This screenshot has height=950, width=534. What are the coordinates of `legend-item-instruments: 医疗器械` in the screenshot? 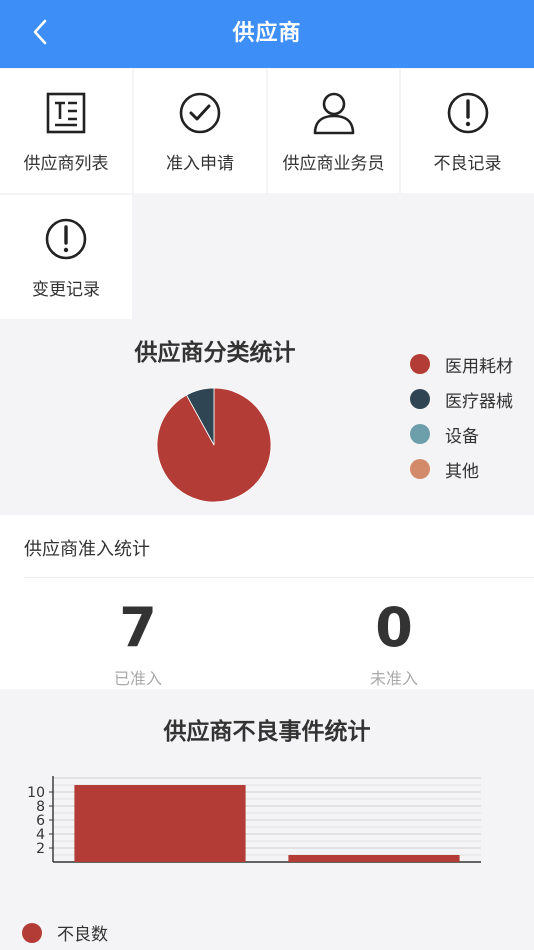 It's located at (461, 399).